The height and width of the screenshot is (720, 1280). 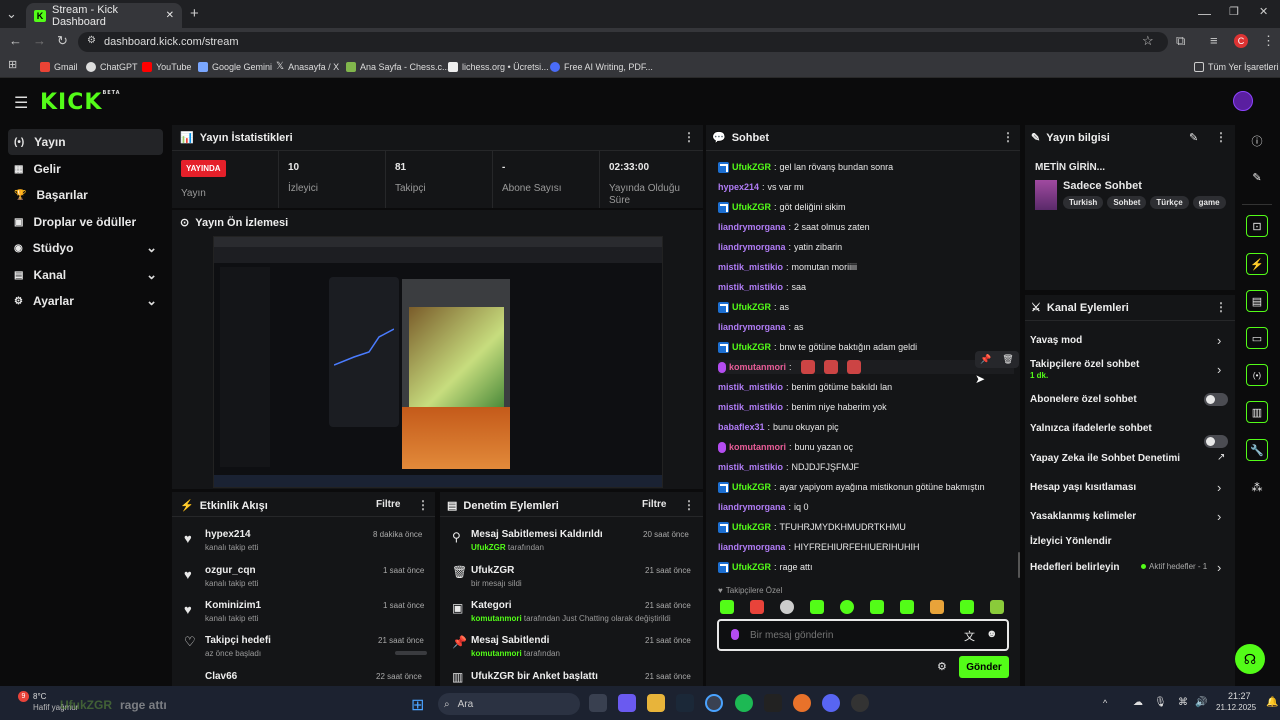 I want to click on bookmark-star-icon: ☆, so click(x=1148, y=40).